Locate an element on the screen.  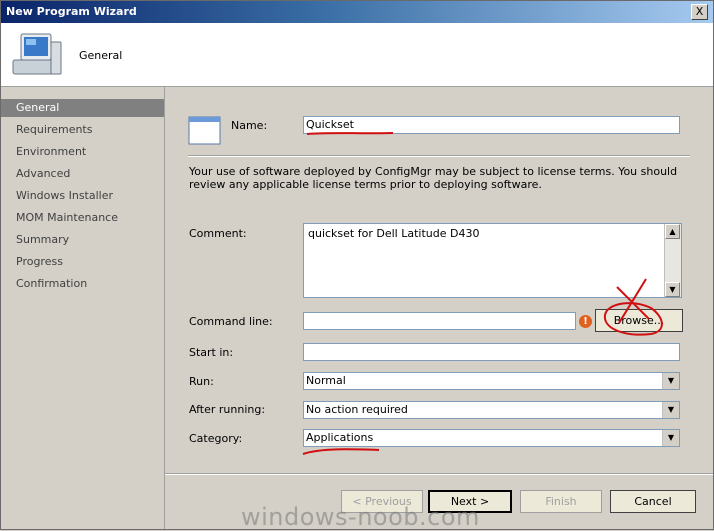
start-in-input is located at coordinates (491, 352).